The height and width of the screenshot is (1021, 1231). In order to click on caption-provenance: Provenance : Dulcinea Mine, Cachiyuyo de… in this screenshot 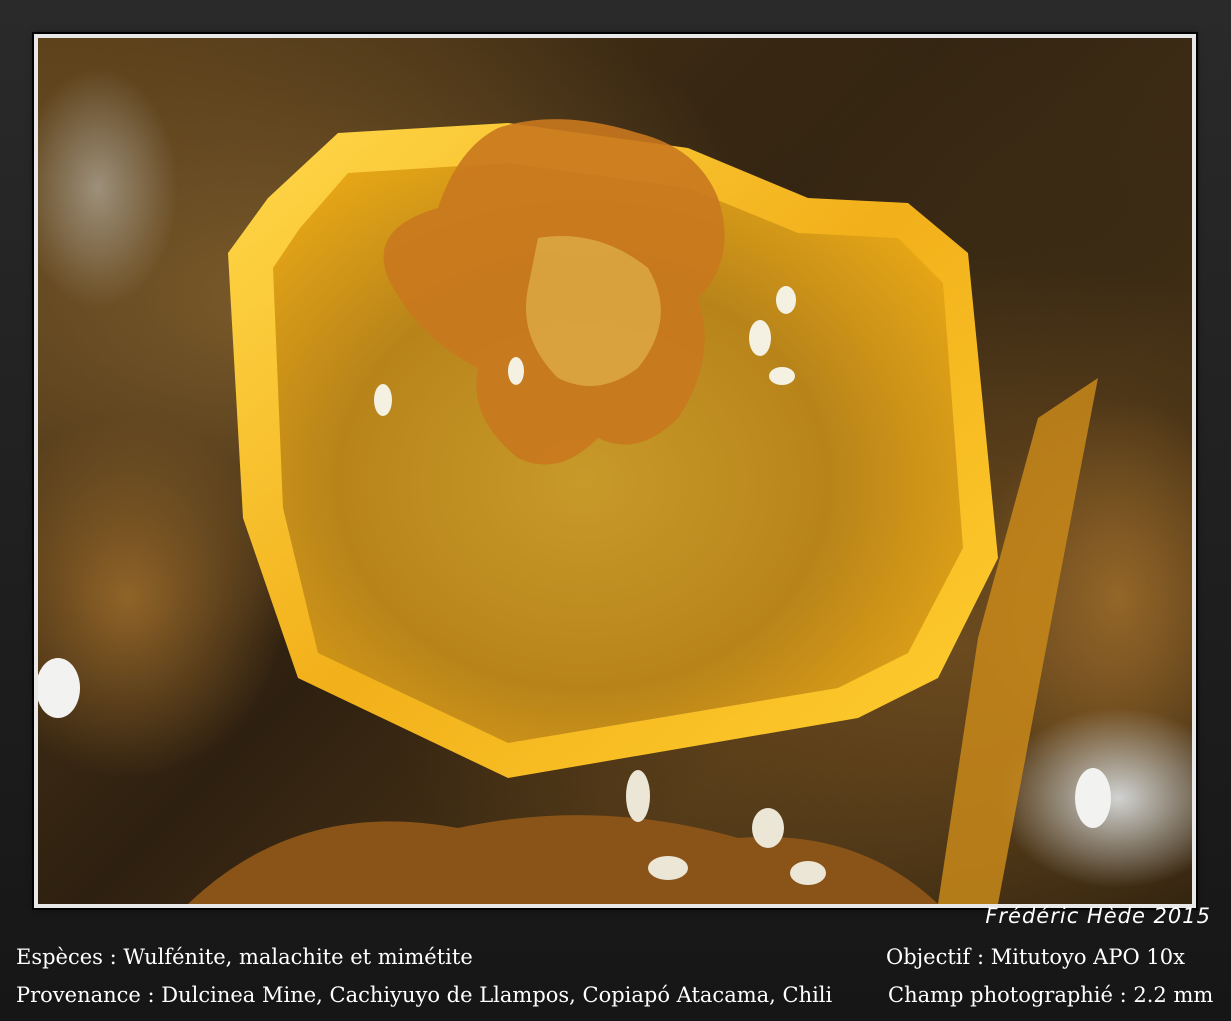, I will do `click(424, 995)`.